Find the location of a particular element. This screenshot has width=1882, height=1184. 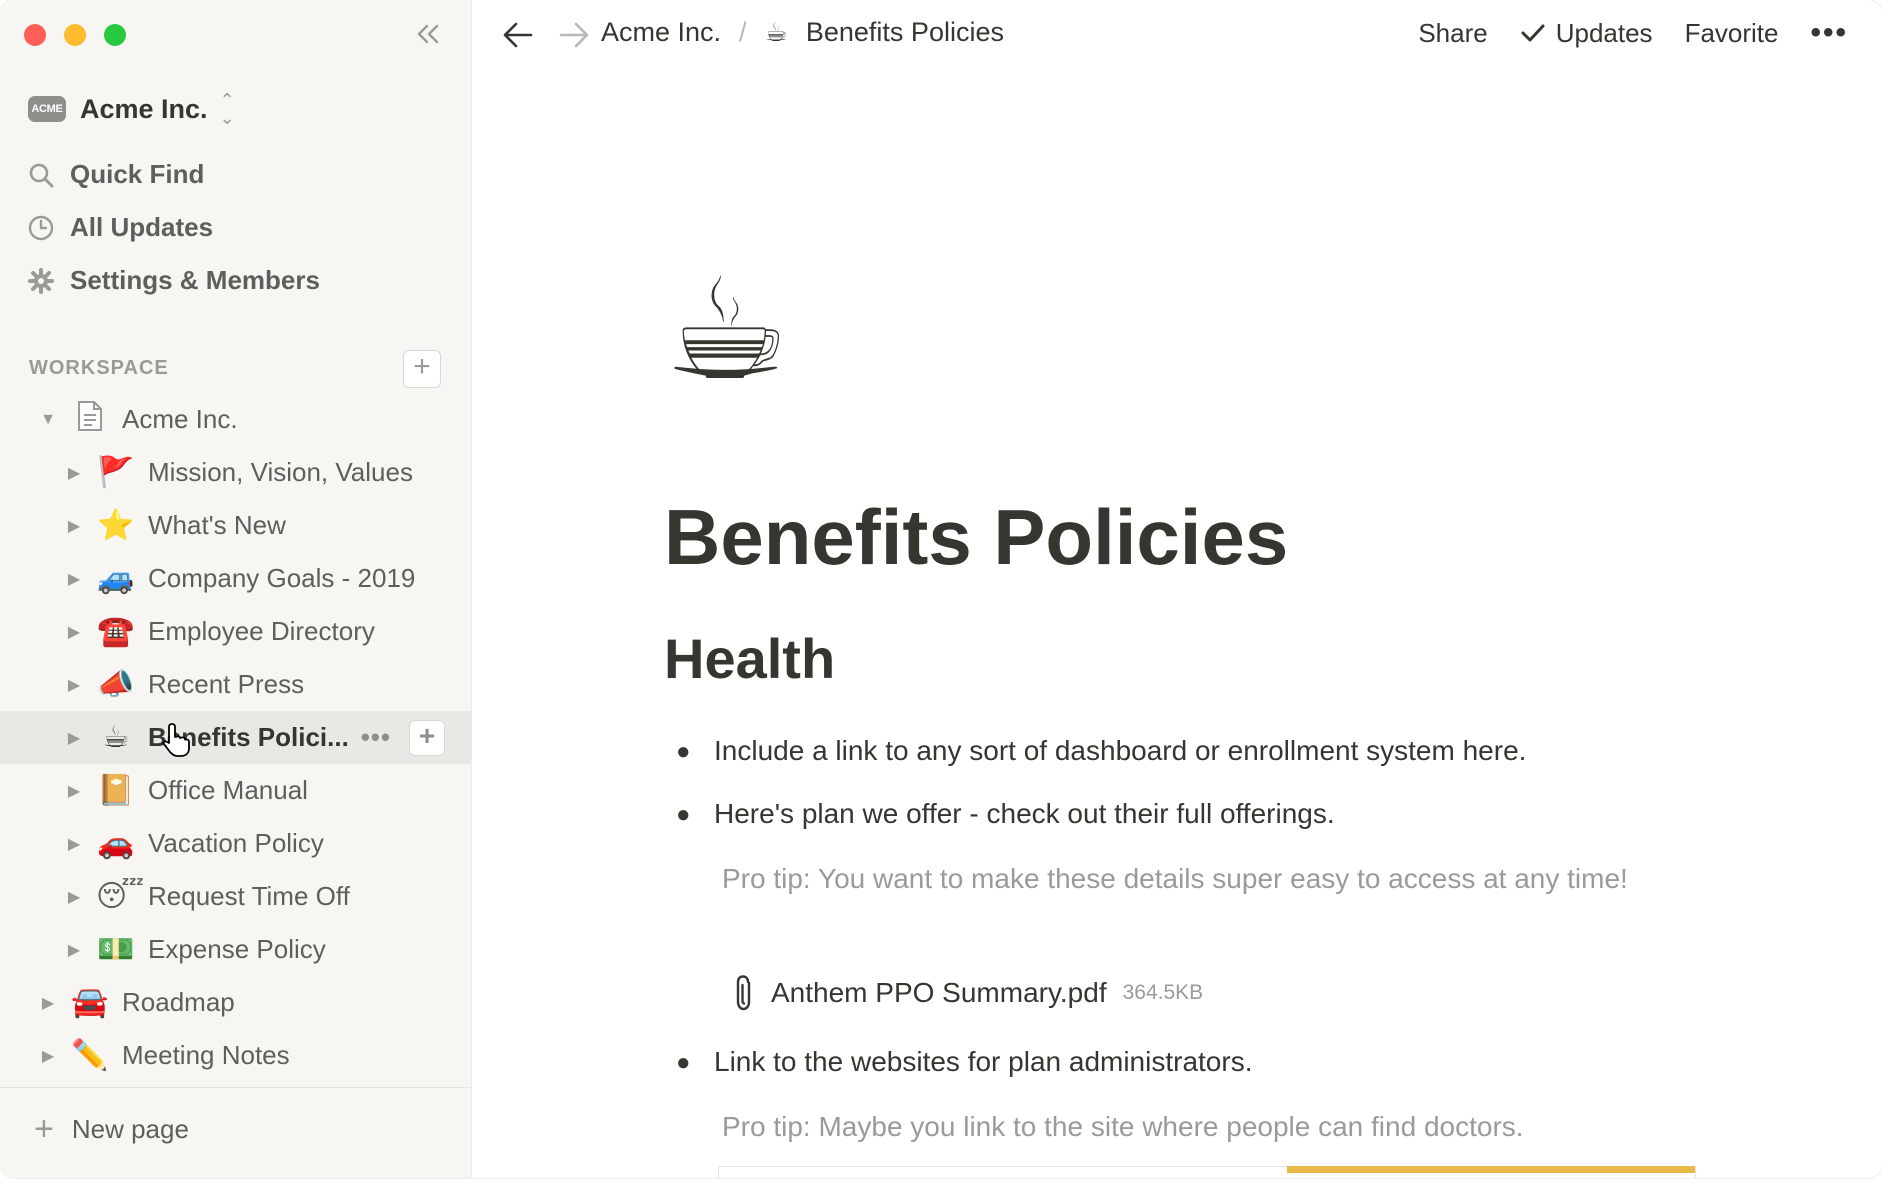

tree-item-vacation-policy: ▶ 🚗 Vacation Policy is located at coordinates (235, 843).